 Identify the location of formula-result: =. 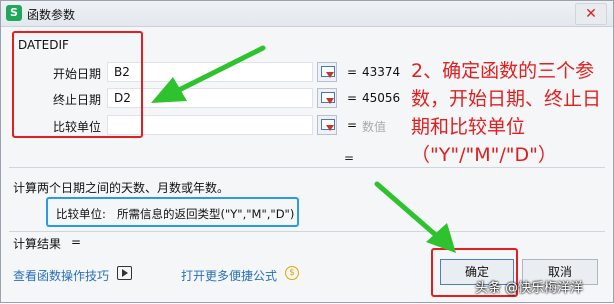
(349, 158).